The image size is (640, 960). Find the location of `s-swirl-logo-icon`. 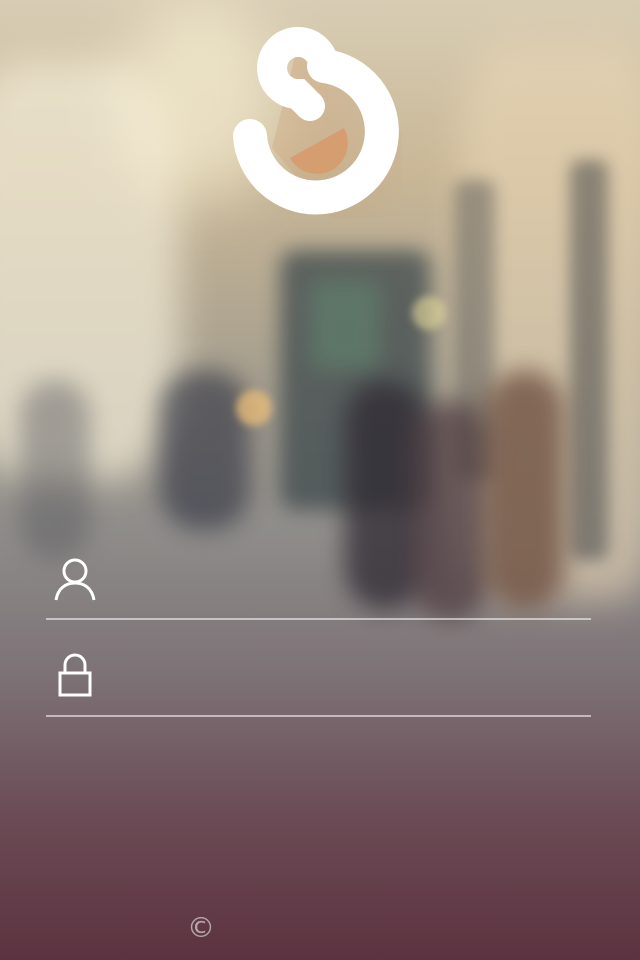

s-swirl-logo-icon is located at coordinates (317, 122).